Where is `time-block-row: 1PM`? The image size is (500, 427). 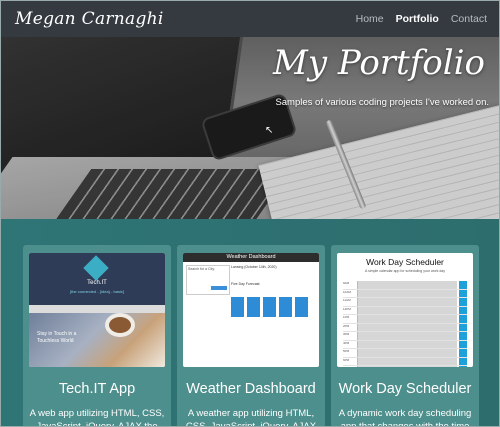 time-block-row: 1PM is located at coordinates (405, 319).